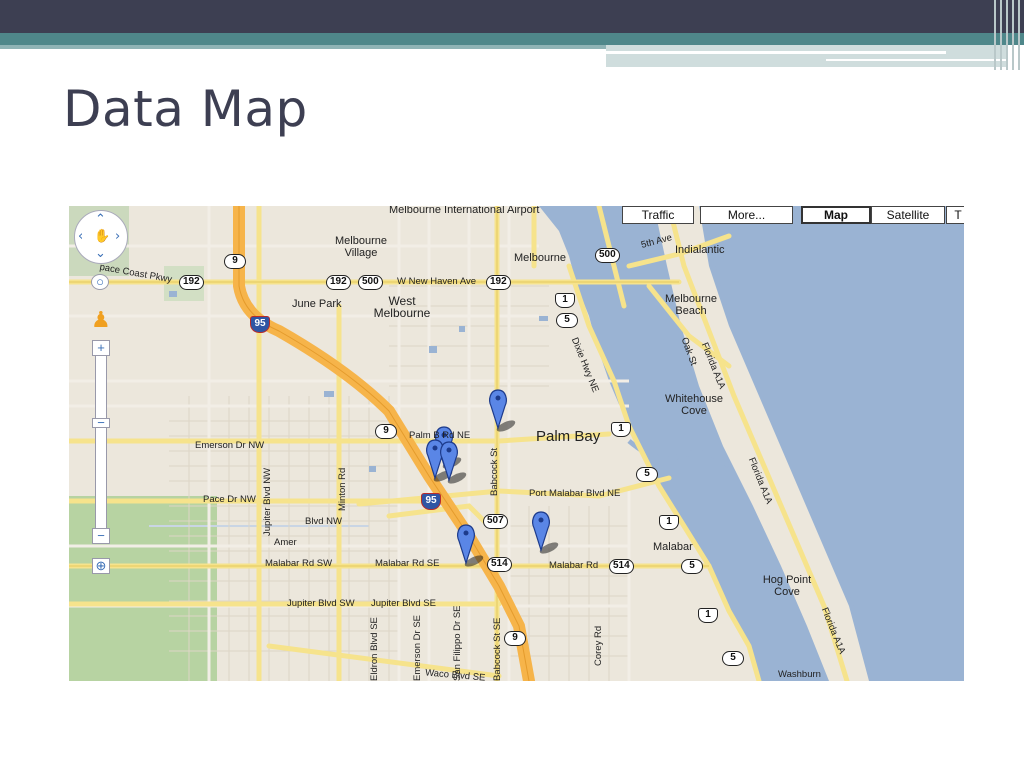  Describe the element at coordinates (437, 281) in the screenshot. I see `road-label-new-haven: W New Haven Ave` at that location.